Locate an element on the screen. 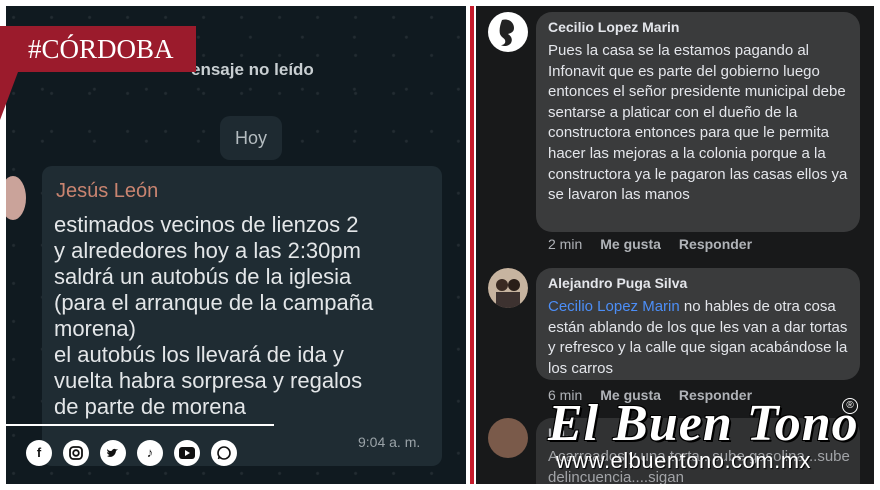 This screenshot has height=490, width=880. comment-time: 2 min is located at coordinates (565, 244).